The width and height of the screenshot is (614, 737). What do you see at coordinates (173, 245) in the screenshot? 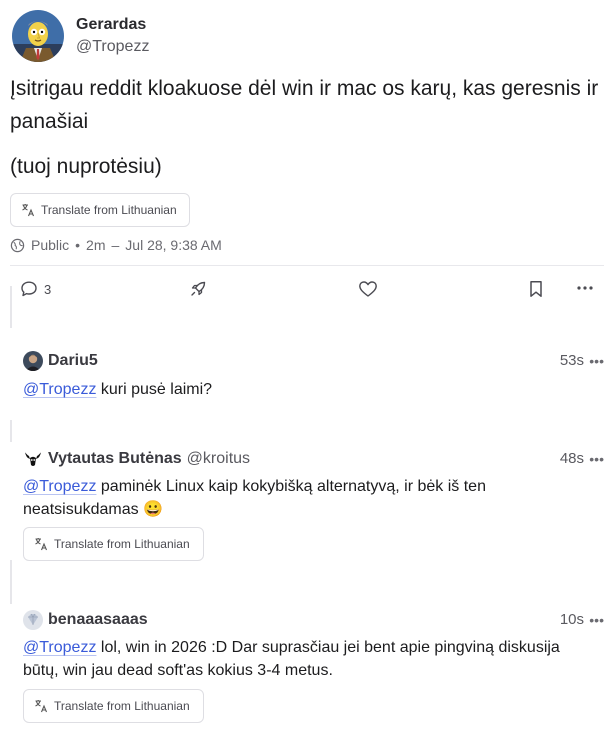
I see `post-date: Jul 28, 9:38 AM` at bounding box center [173, 245].